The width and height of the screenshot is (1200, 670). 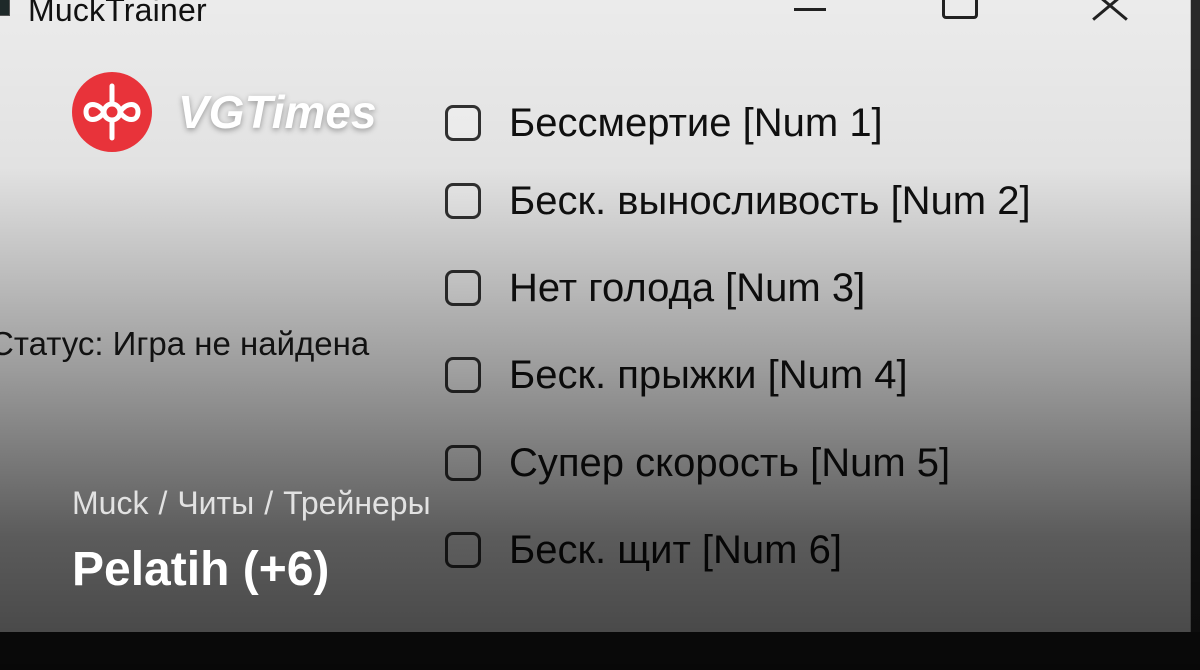 I want to click on logo-text: VGTimes, so click(x=277, y=112).